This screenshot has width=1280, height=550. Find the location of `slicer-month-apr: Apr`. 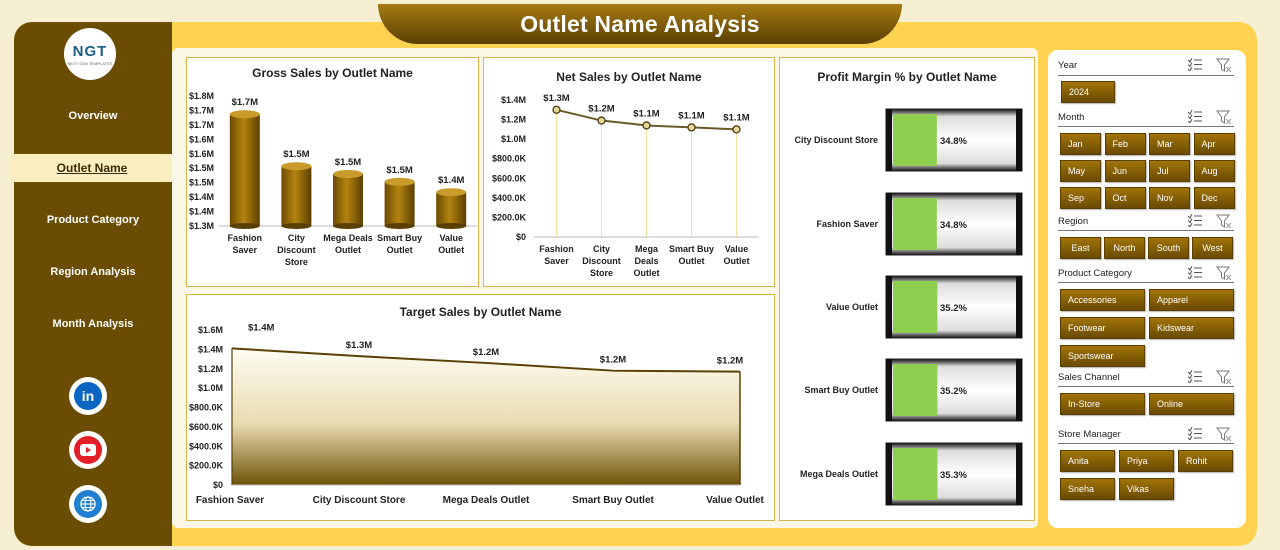

slicer-month-apr: Apr is located at coordinates (1214, 144).